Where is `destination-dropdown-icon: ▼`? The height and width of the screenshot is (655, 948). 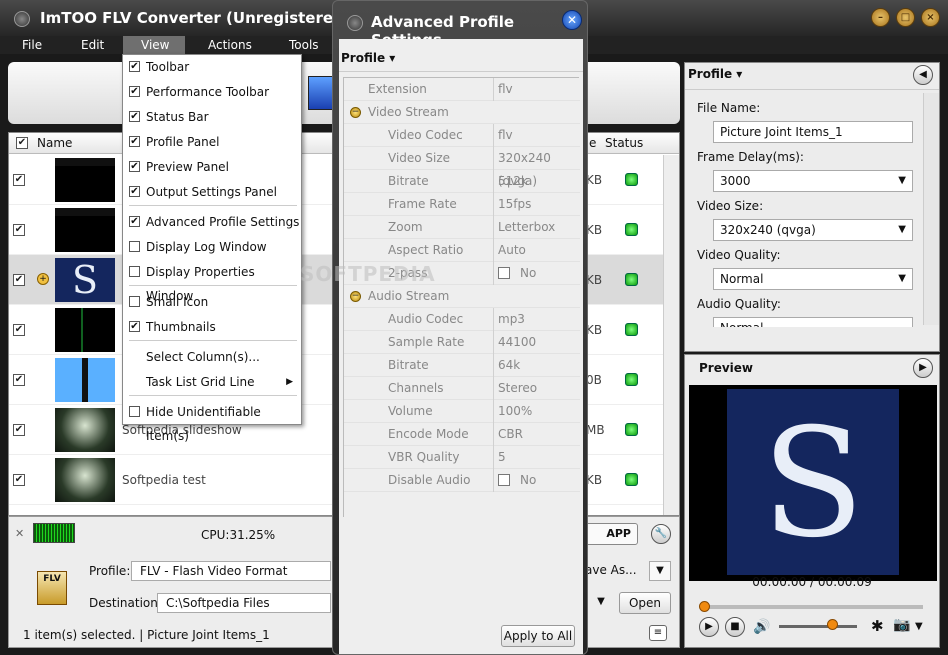 destination-dropdown-icon: ▼ is located at coordinates (601, 603).